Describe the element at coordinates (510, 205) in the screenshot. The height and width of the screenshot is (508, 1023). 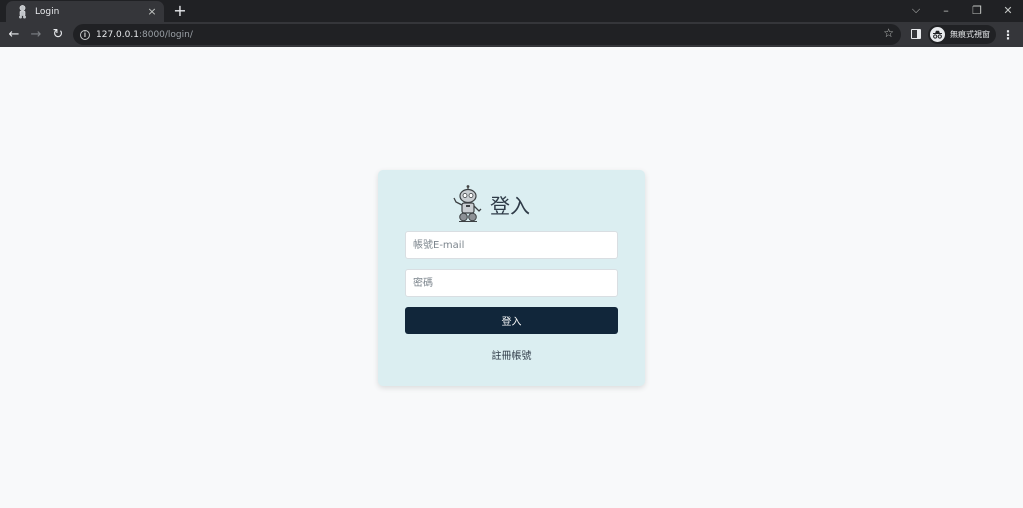
I see `login-title: 登入` at that location.